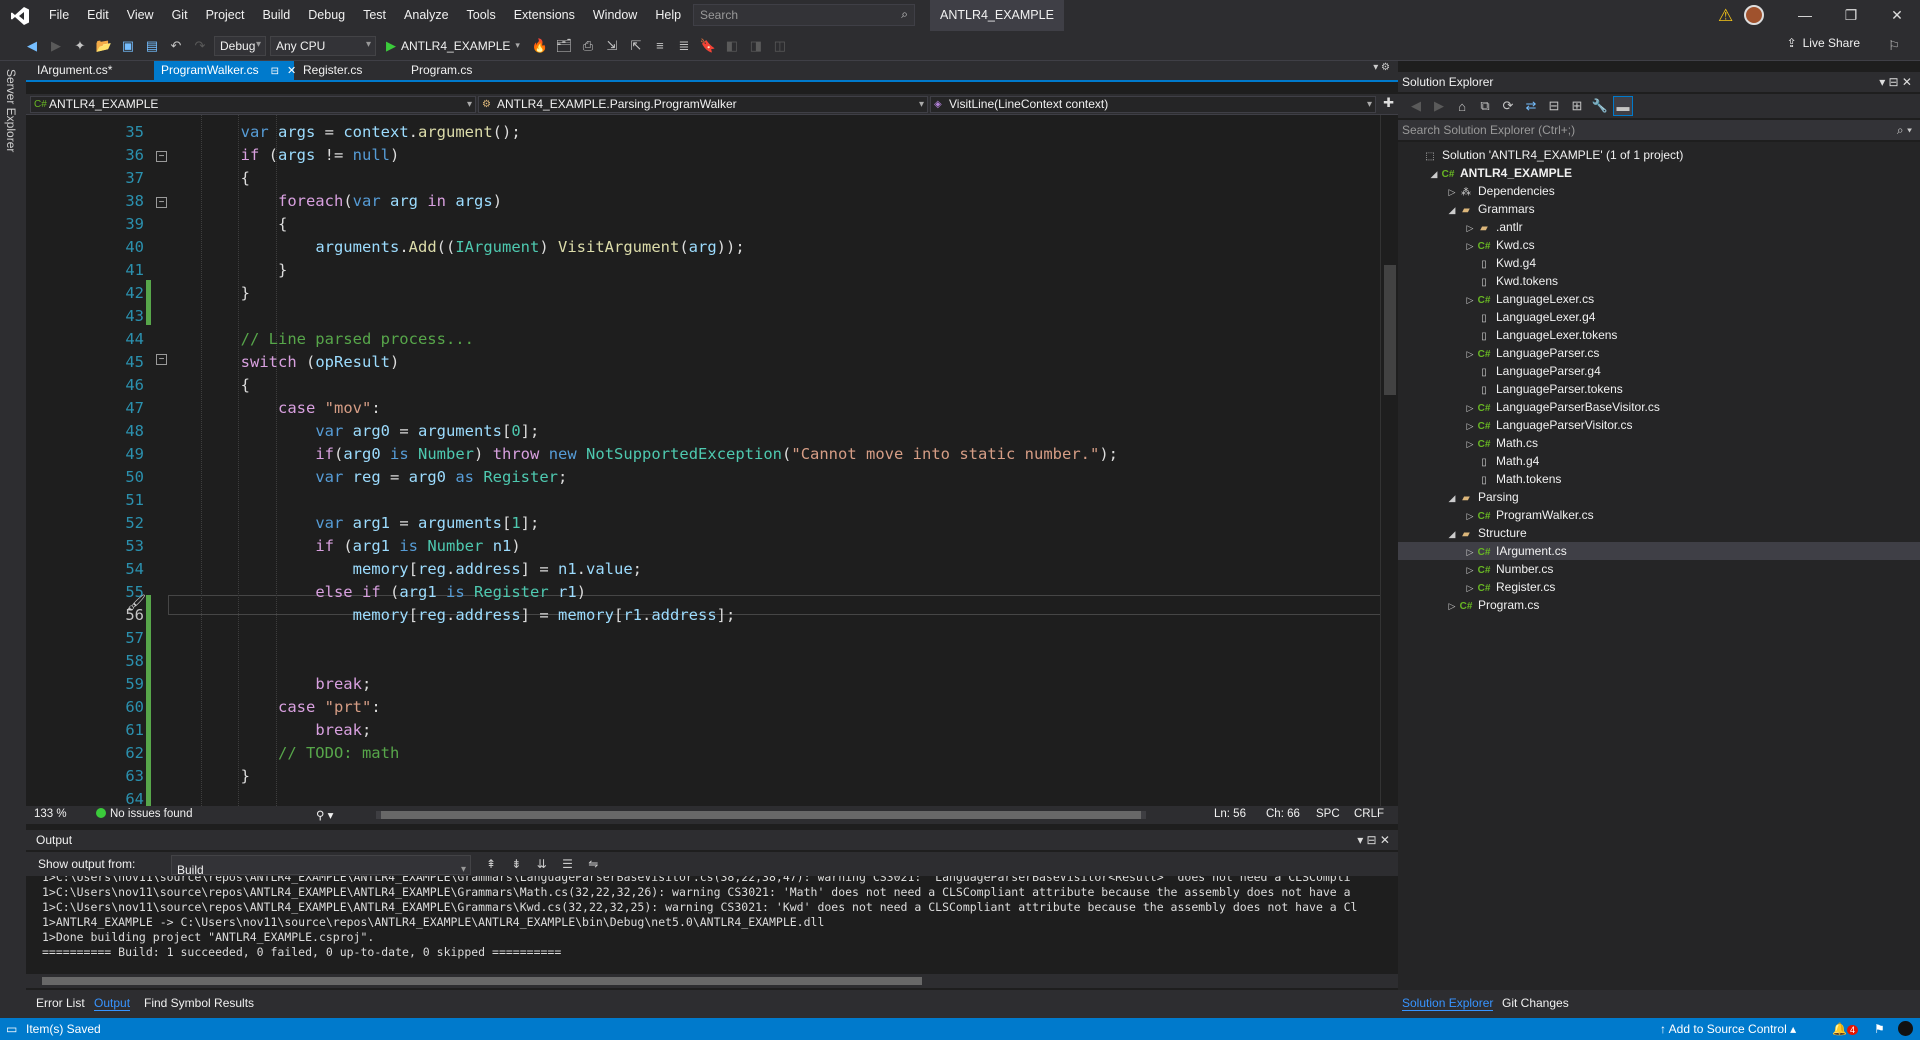  What do you see at coordinates (668, 15) in the screenshot?
I see `menu-help: Help` at bounding box center [668, 15].